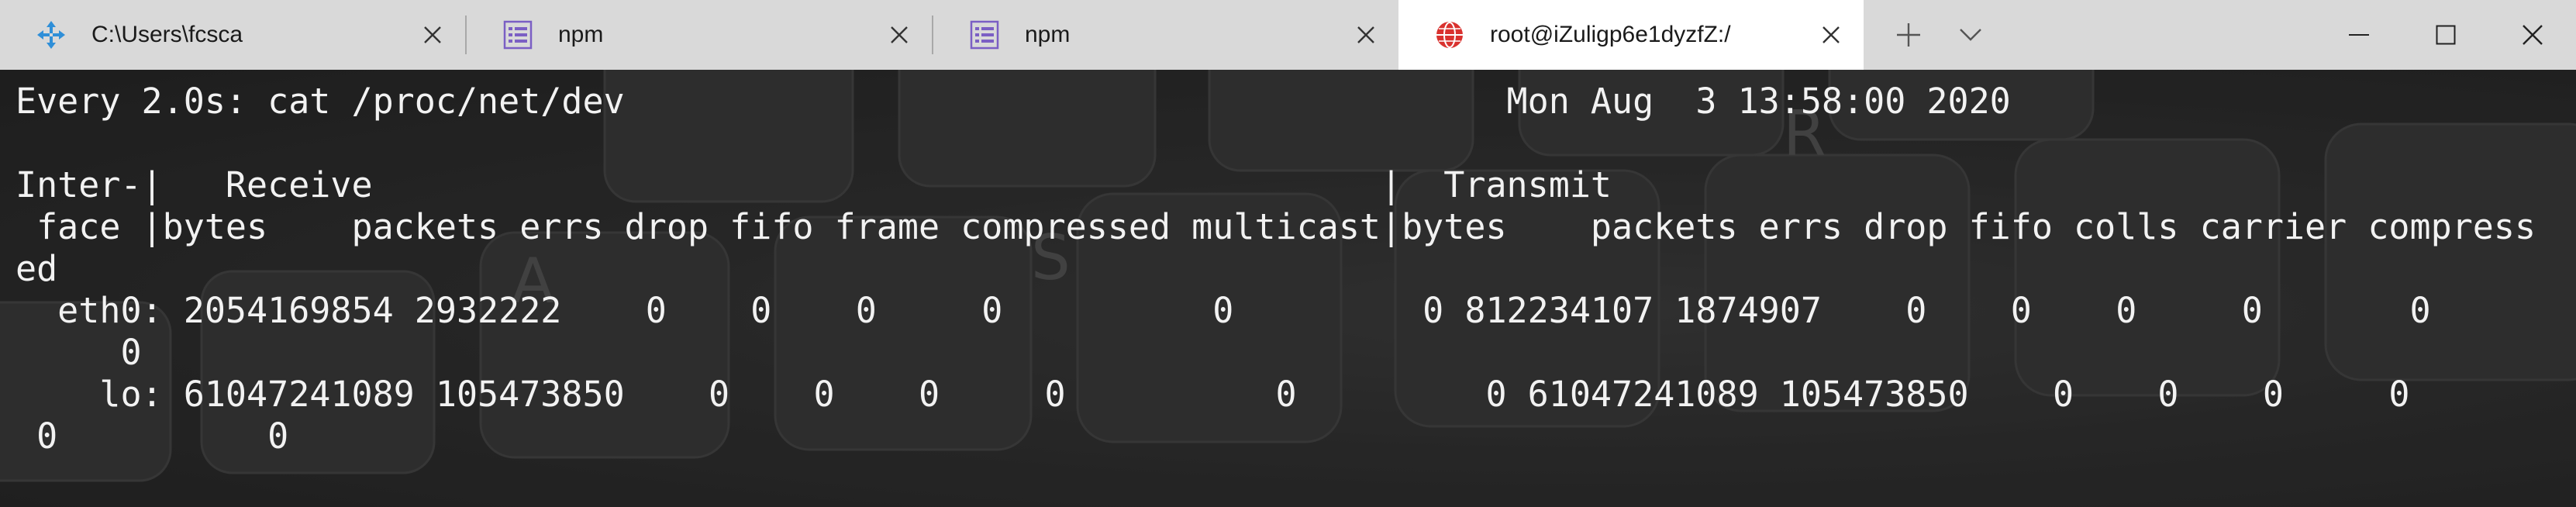 This screenshot has width=2576, height=507. Describe the element at coordinates (1610, 34) in the screenshot. I see `tab-title: root@iZuligp6e1dyzfZ:/` at that location.